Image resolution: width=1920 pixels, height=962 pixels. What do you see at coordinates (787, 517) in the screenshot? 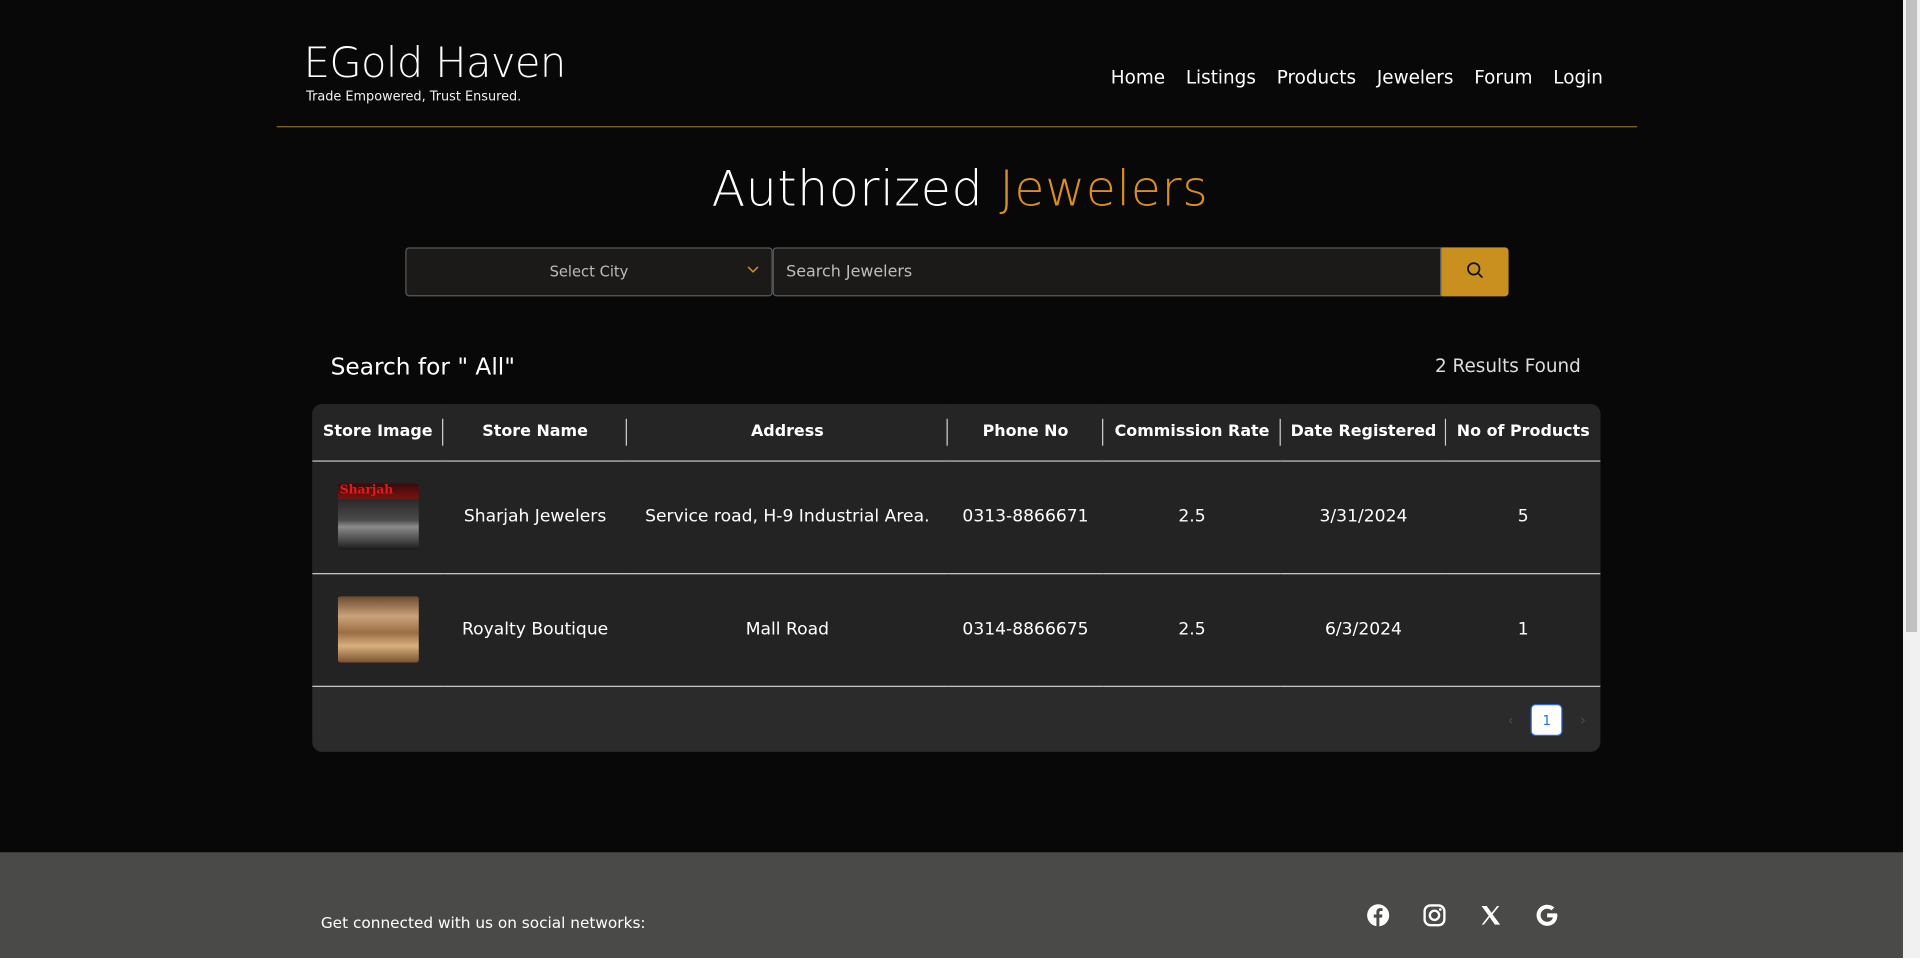
I see `address-cell: Service road, H-9 Industrial Area.` at bounding box center [787, 517].